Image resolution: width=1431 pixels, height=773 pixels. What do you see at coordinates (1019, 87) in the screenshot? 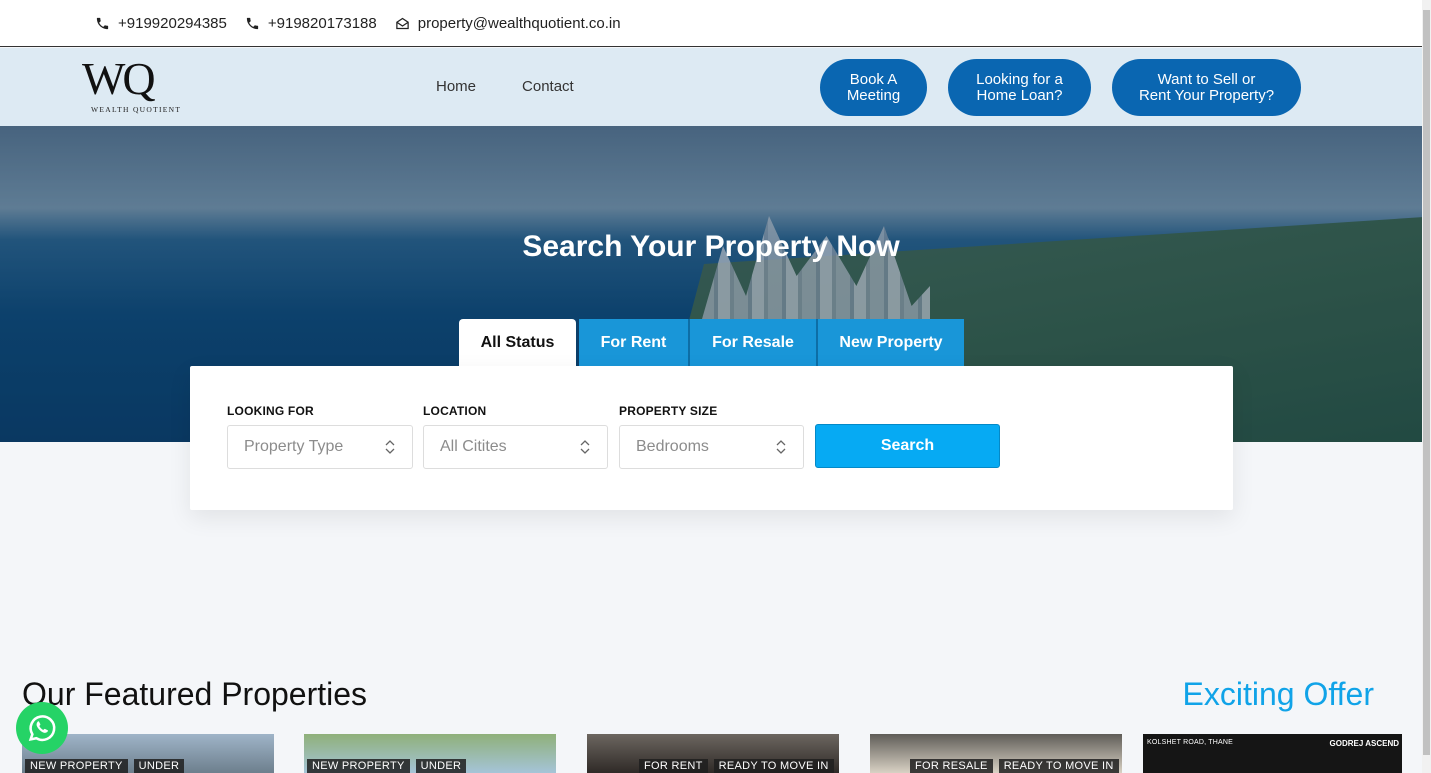
I see `home-loan-button: Looking for a Home Loan?` at bounding box center [1019, 87].